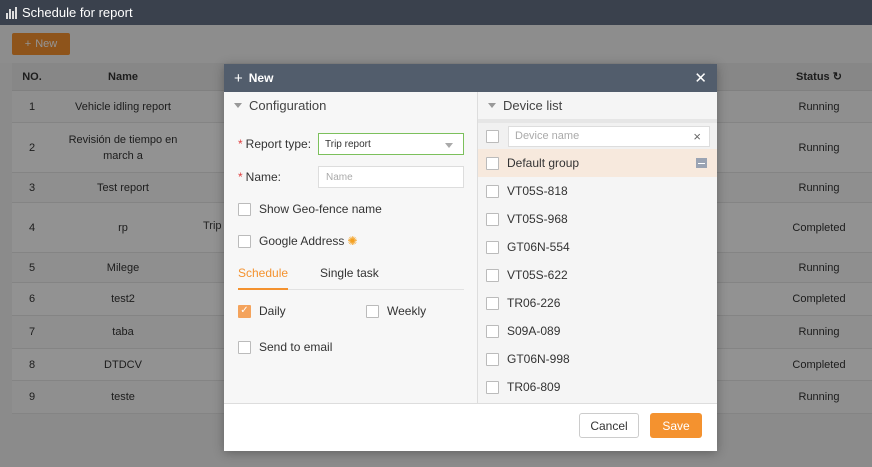 Image resolution: width=872 pixels, height=467 pixels. I want to click on daily-option: ✓ Daily, so click(262, 311).